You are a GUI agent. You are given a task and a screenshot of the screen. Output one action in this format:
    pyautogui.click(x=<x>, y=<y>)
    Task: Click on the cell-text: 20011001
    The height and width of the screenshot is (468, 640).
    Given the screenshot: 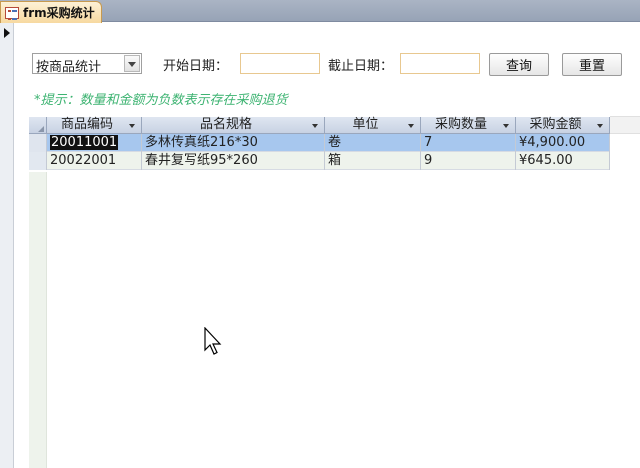 What is the action you would take?
    pyautogui.click(x=84, y=142)
    